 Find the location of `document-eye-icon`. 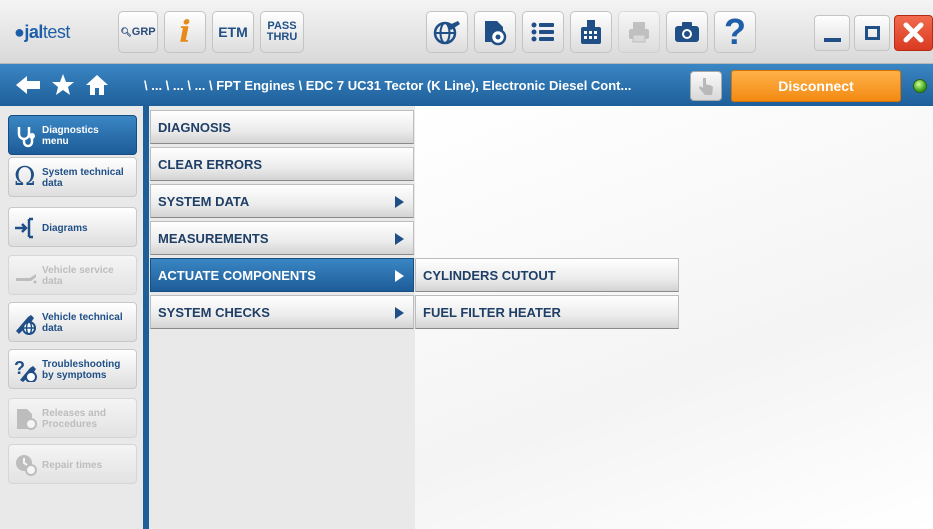

document-eye-icon is located at coordinates (496, 33).